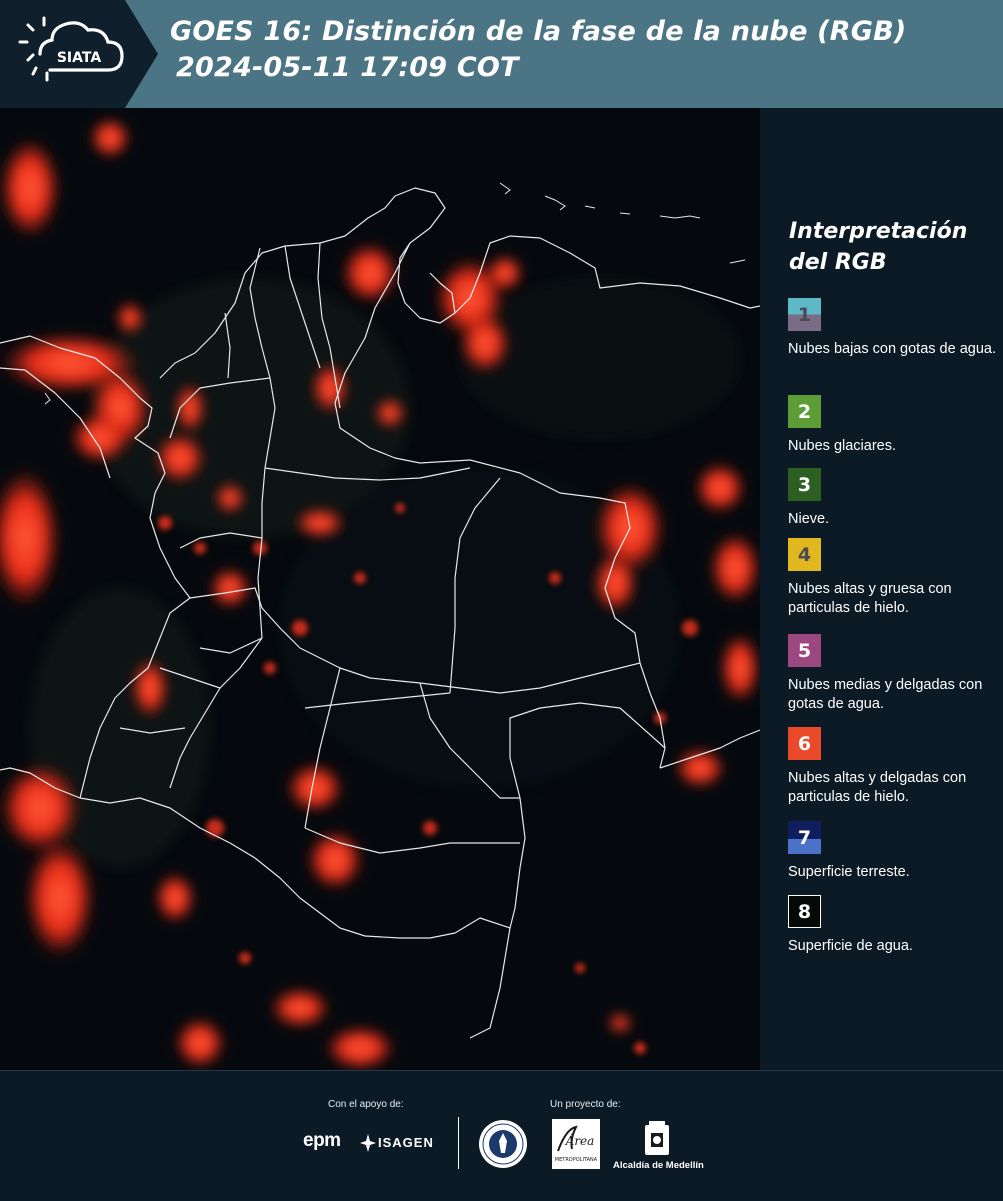 This screenshot has height=1201, width=1003. I want to click on area-metropolitana-logo: Área METROPOLITANA, so click(576, 1144).